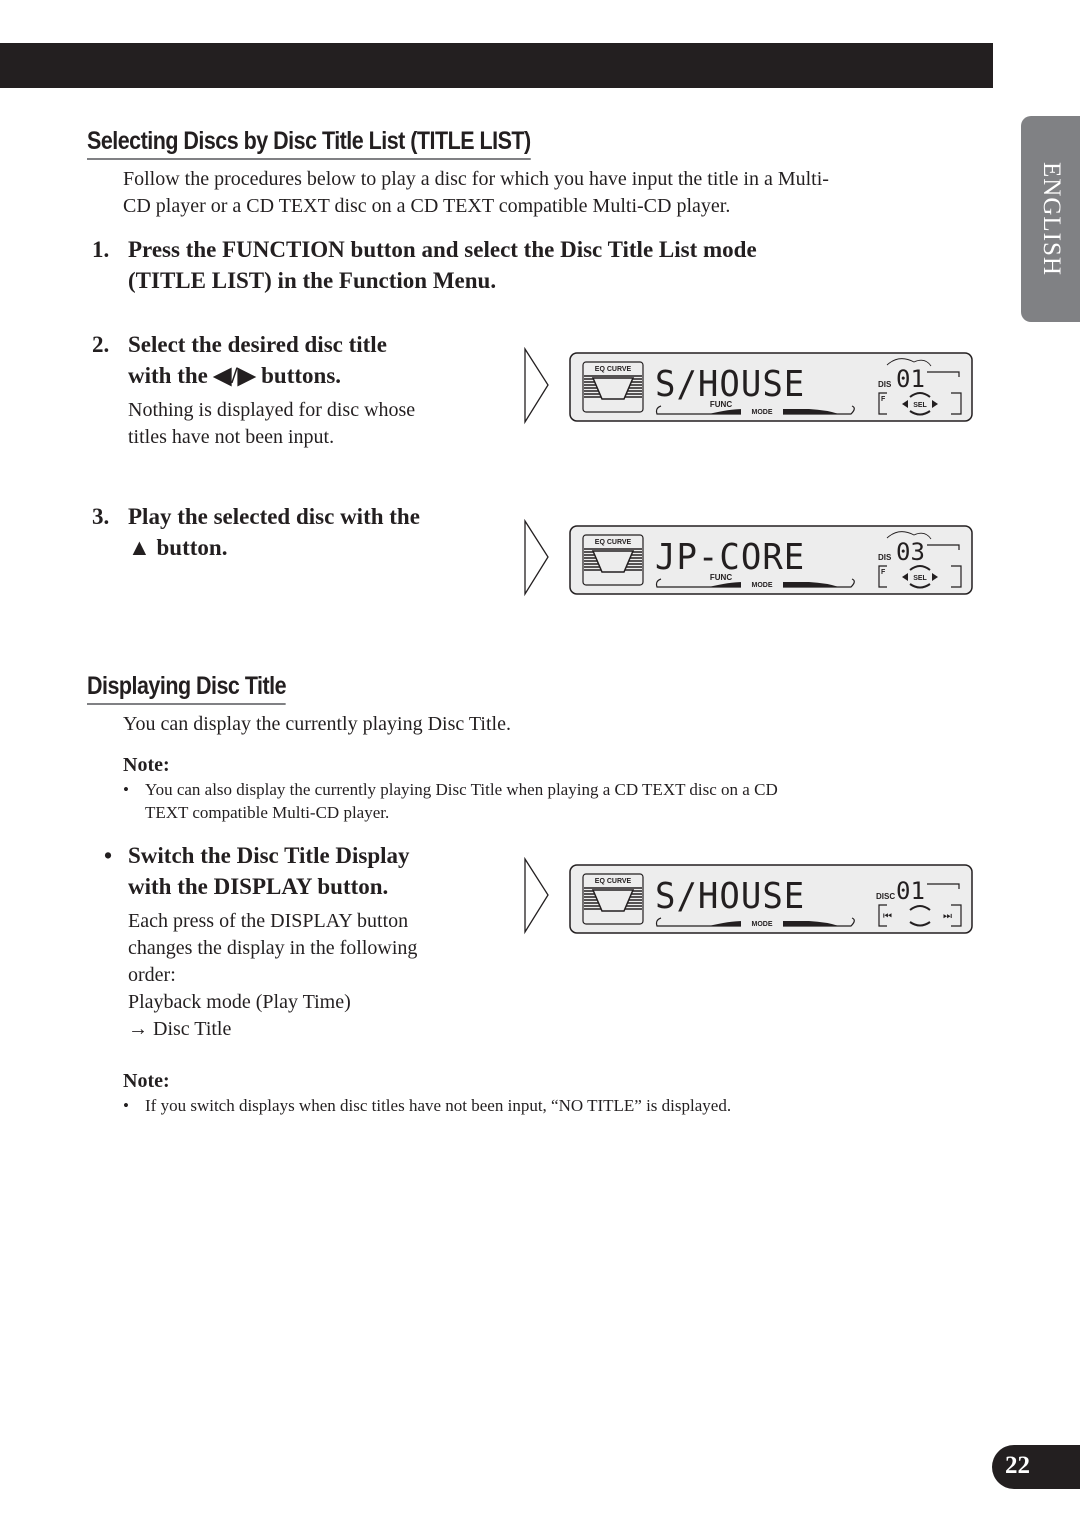  Describe the element at coordinates (101, 344) in the screenshot. I see `step-number: 2.` at that location.